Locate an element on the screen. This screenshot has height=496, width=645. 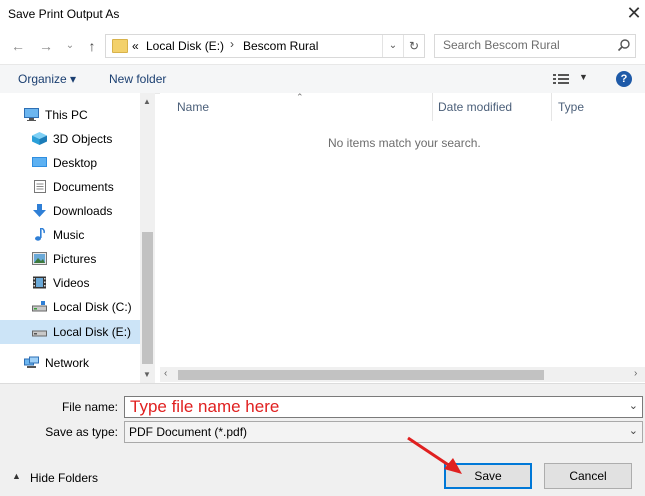
file-name-label: File name: is located at coordinates (89, 407).